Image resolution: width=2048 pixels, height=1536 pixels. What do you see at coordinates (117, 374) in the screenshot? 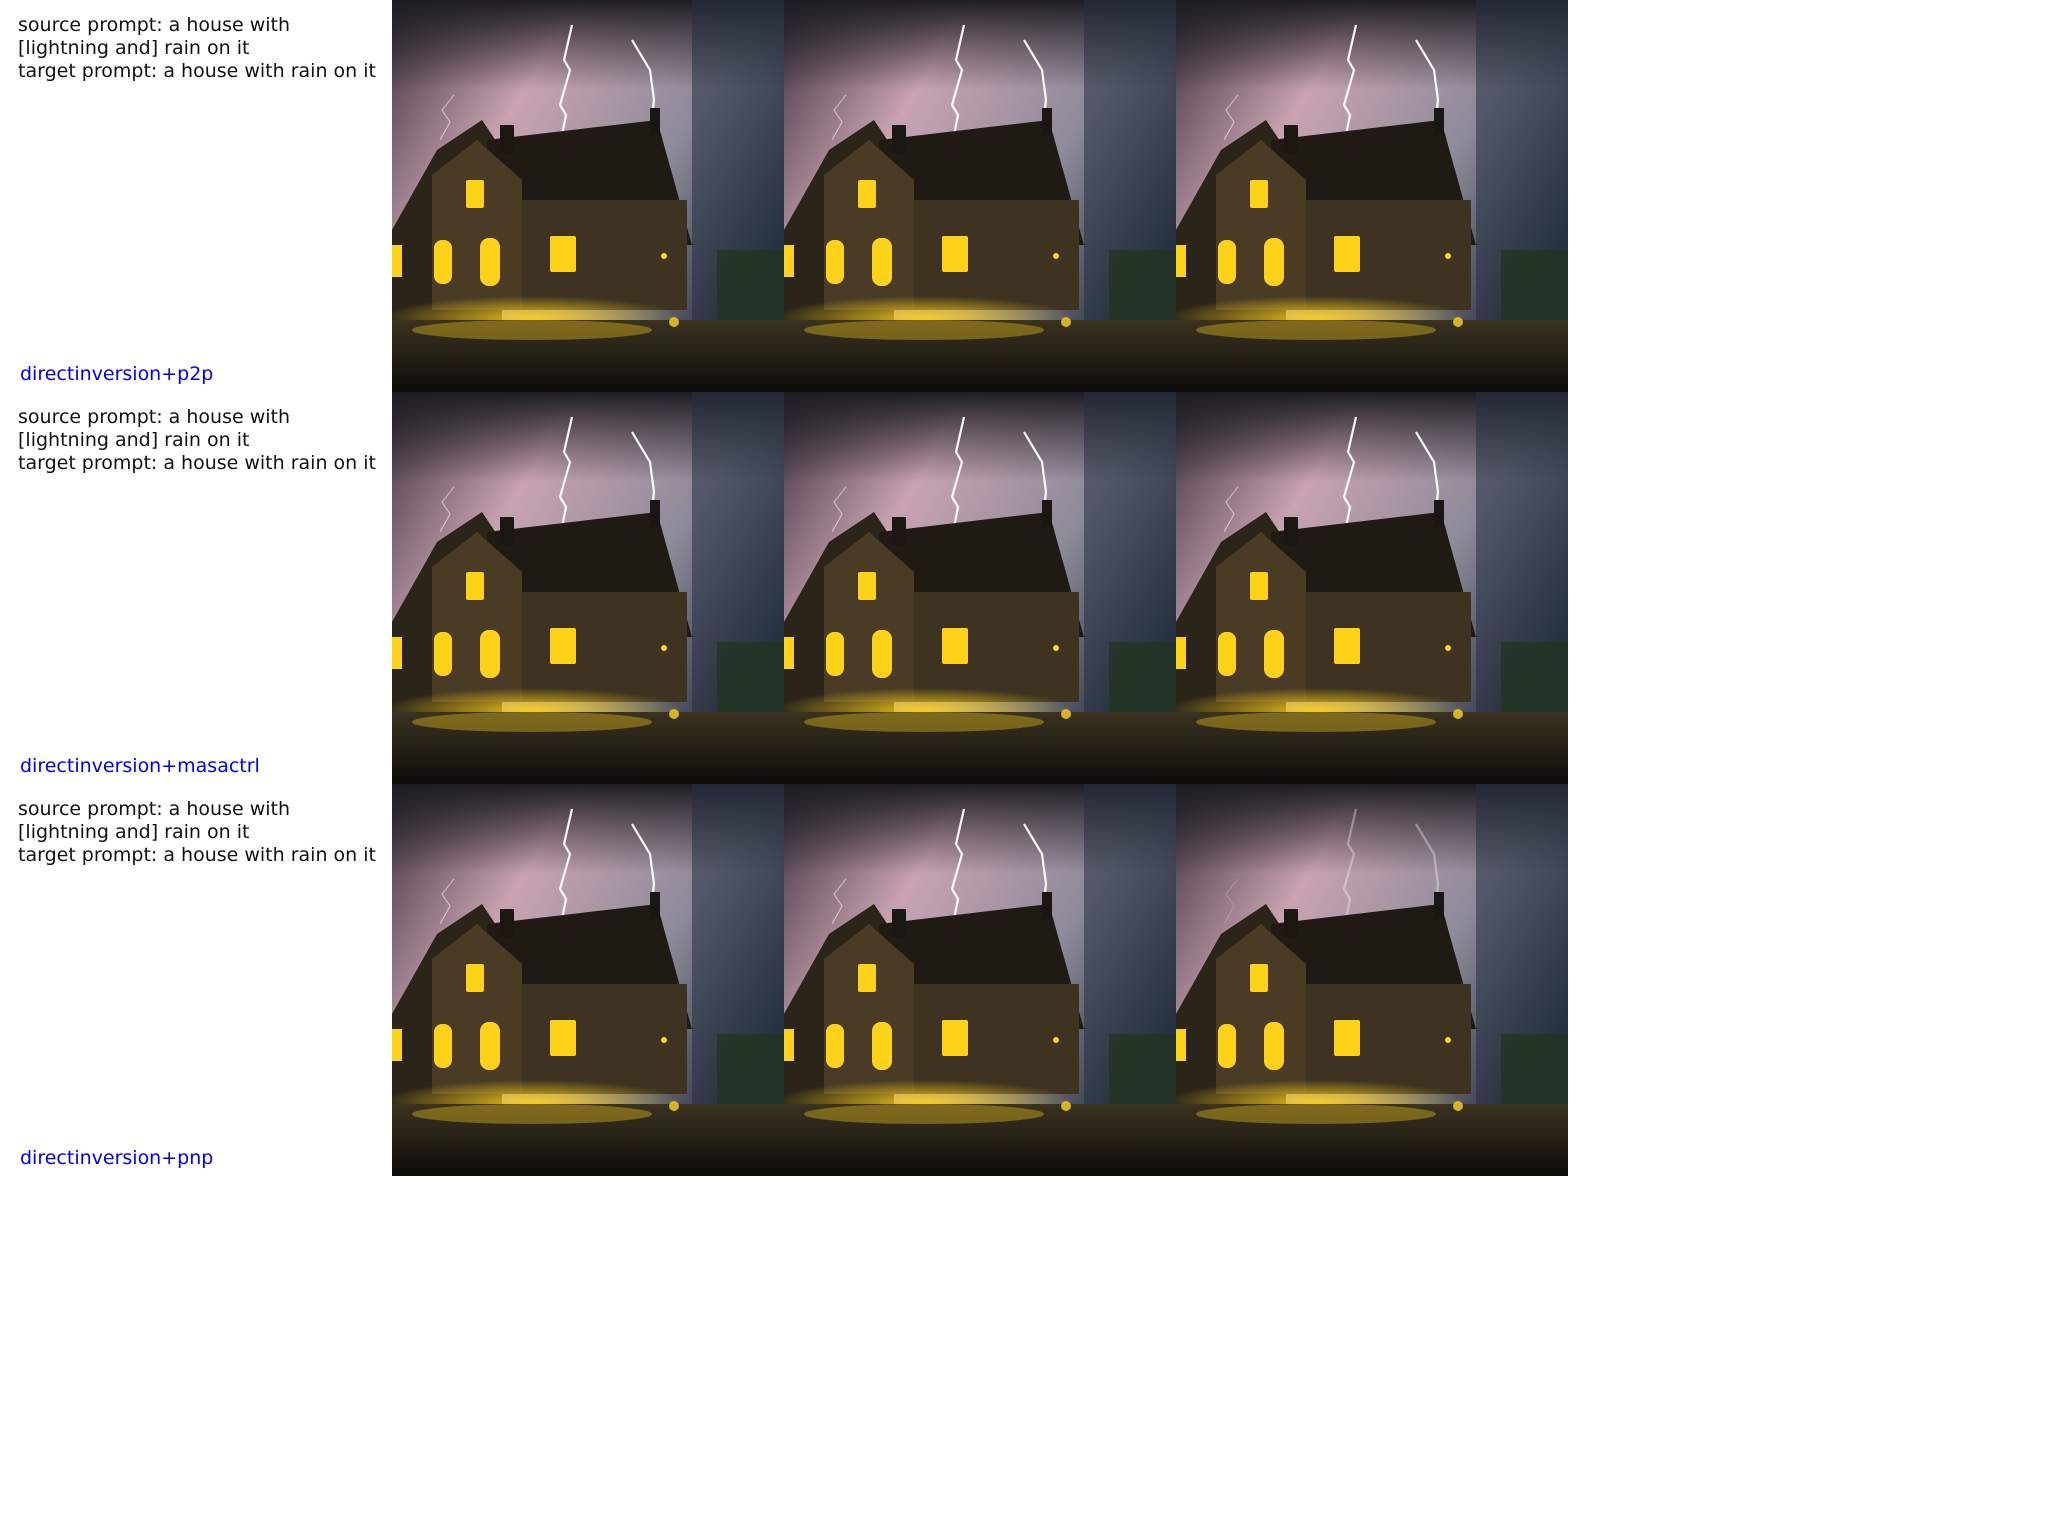
I see `method-label: directinversion+p2p` at bounding box center [117, 374].